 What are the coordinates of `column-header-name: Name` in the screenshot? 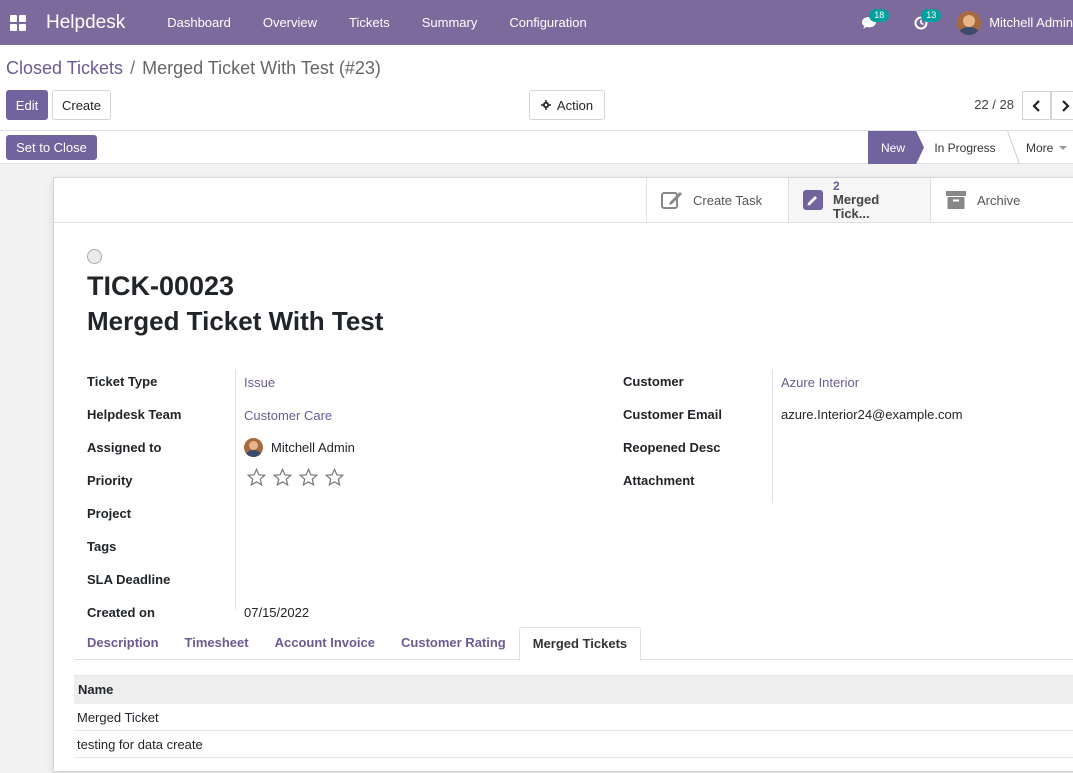 It's located at (573, 689).